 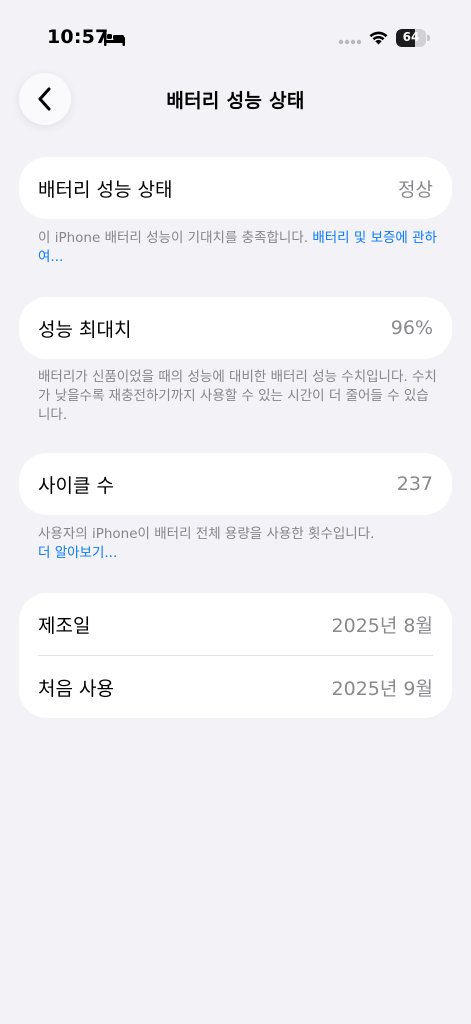 I want to click on bed-icon, so click(x=114, y=38).